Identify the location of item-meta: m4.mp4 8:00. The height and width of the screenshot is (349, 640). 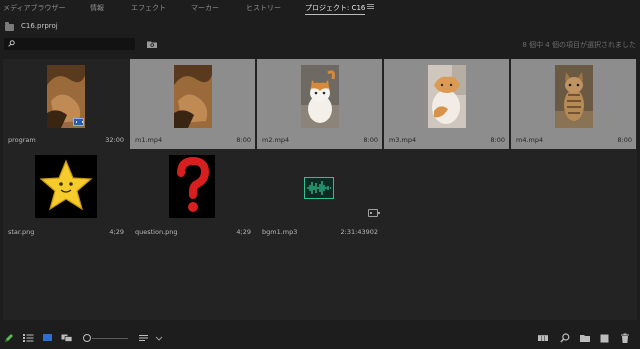
(574, 140).